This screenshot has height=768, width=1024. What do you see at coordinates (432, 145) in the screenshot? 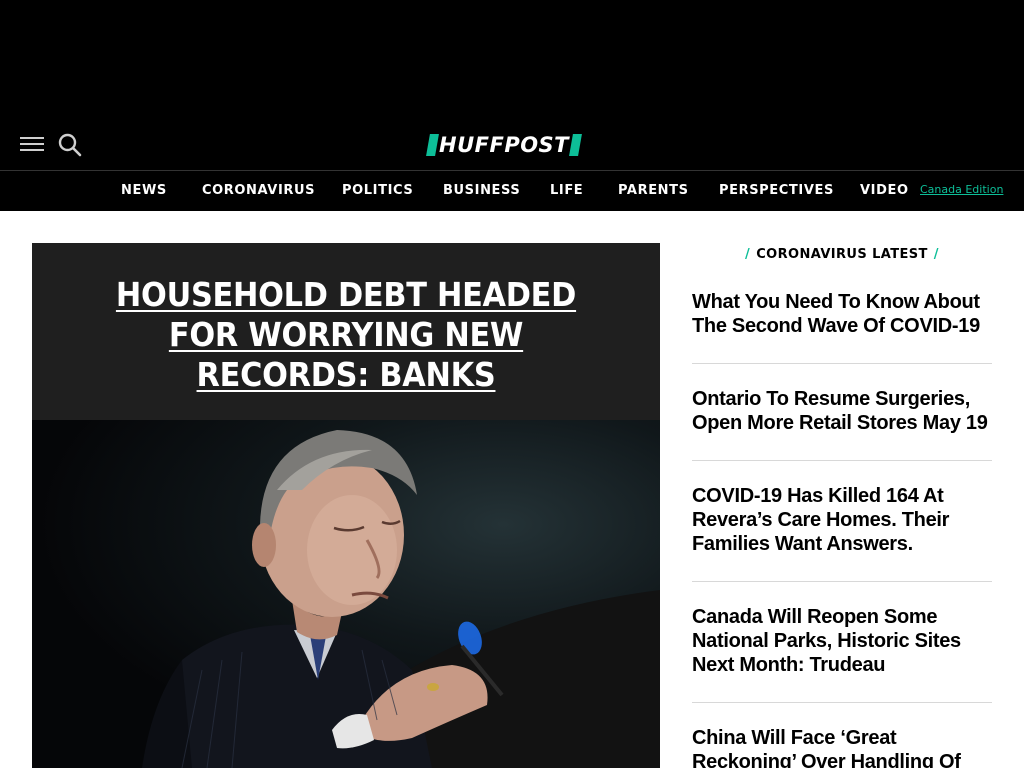
I see `logo-left-mark` at bounding box center [432, 145].